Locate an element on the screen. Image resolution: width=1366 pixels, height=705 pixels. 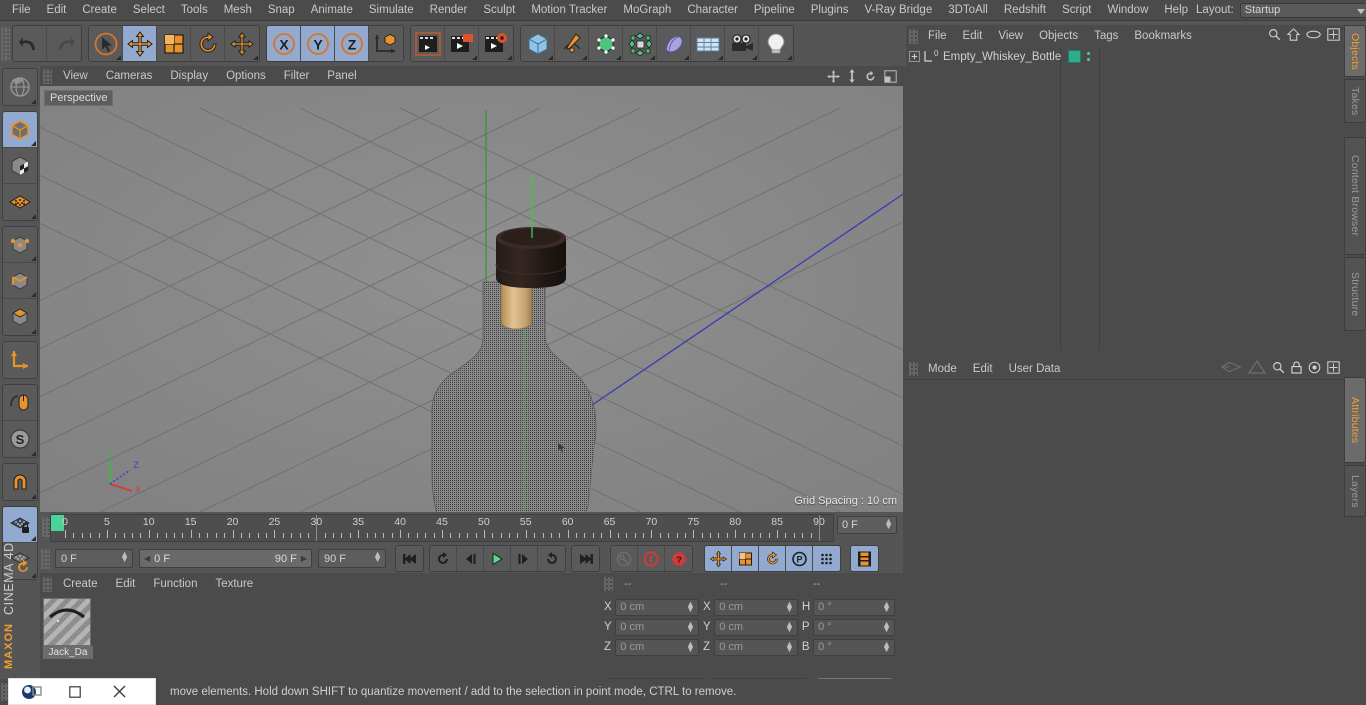
rotate-tool-button is located at coordinates (208, 43).